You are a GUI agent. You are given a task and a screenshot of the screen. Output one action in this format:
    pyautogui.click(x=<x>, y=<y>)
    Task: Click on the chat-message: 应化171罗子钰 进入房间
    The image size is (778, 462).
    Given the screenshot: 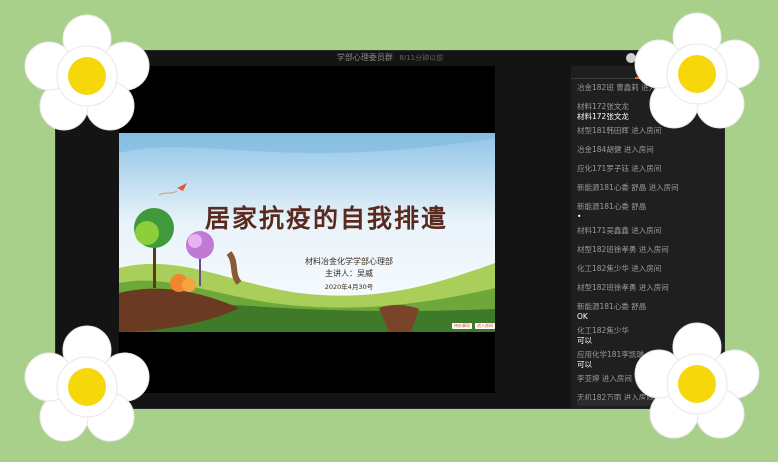 What is the action you would take?
    pyautogui.click(x=650, y=172)
    